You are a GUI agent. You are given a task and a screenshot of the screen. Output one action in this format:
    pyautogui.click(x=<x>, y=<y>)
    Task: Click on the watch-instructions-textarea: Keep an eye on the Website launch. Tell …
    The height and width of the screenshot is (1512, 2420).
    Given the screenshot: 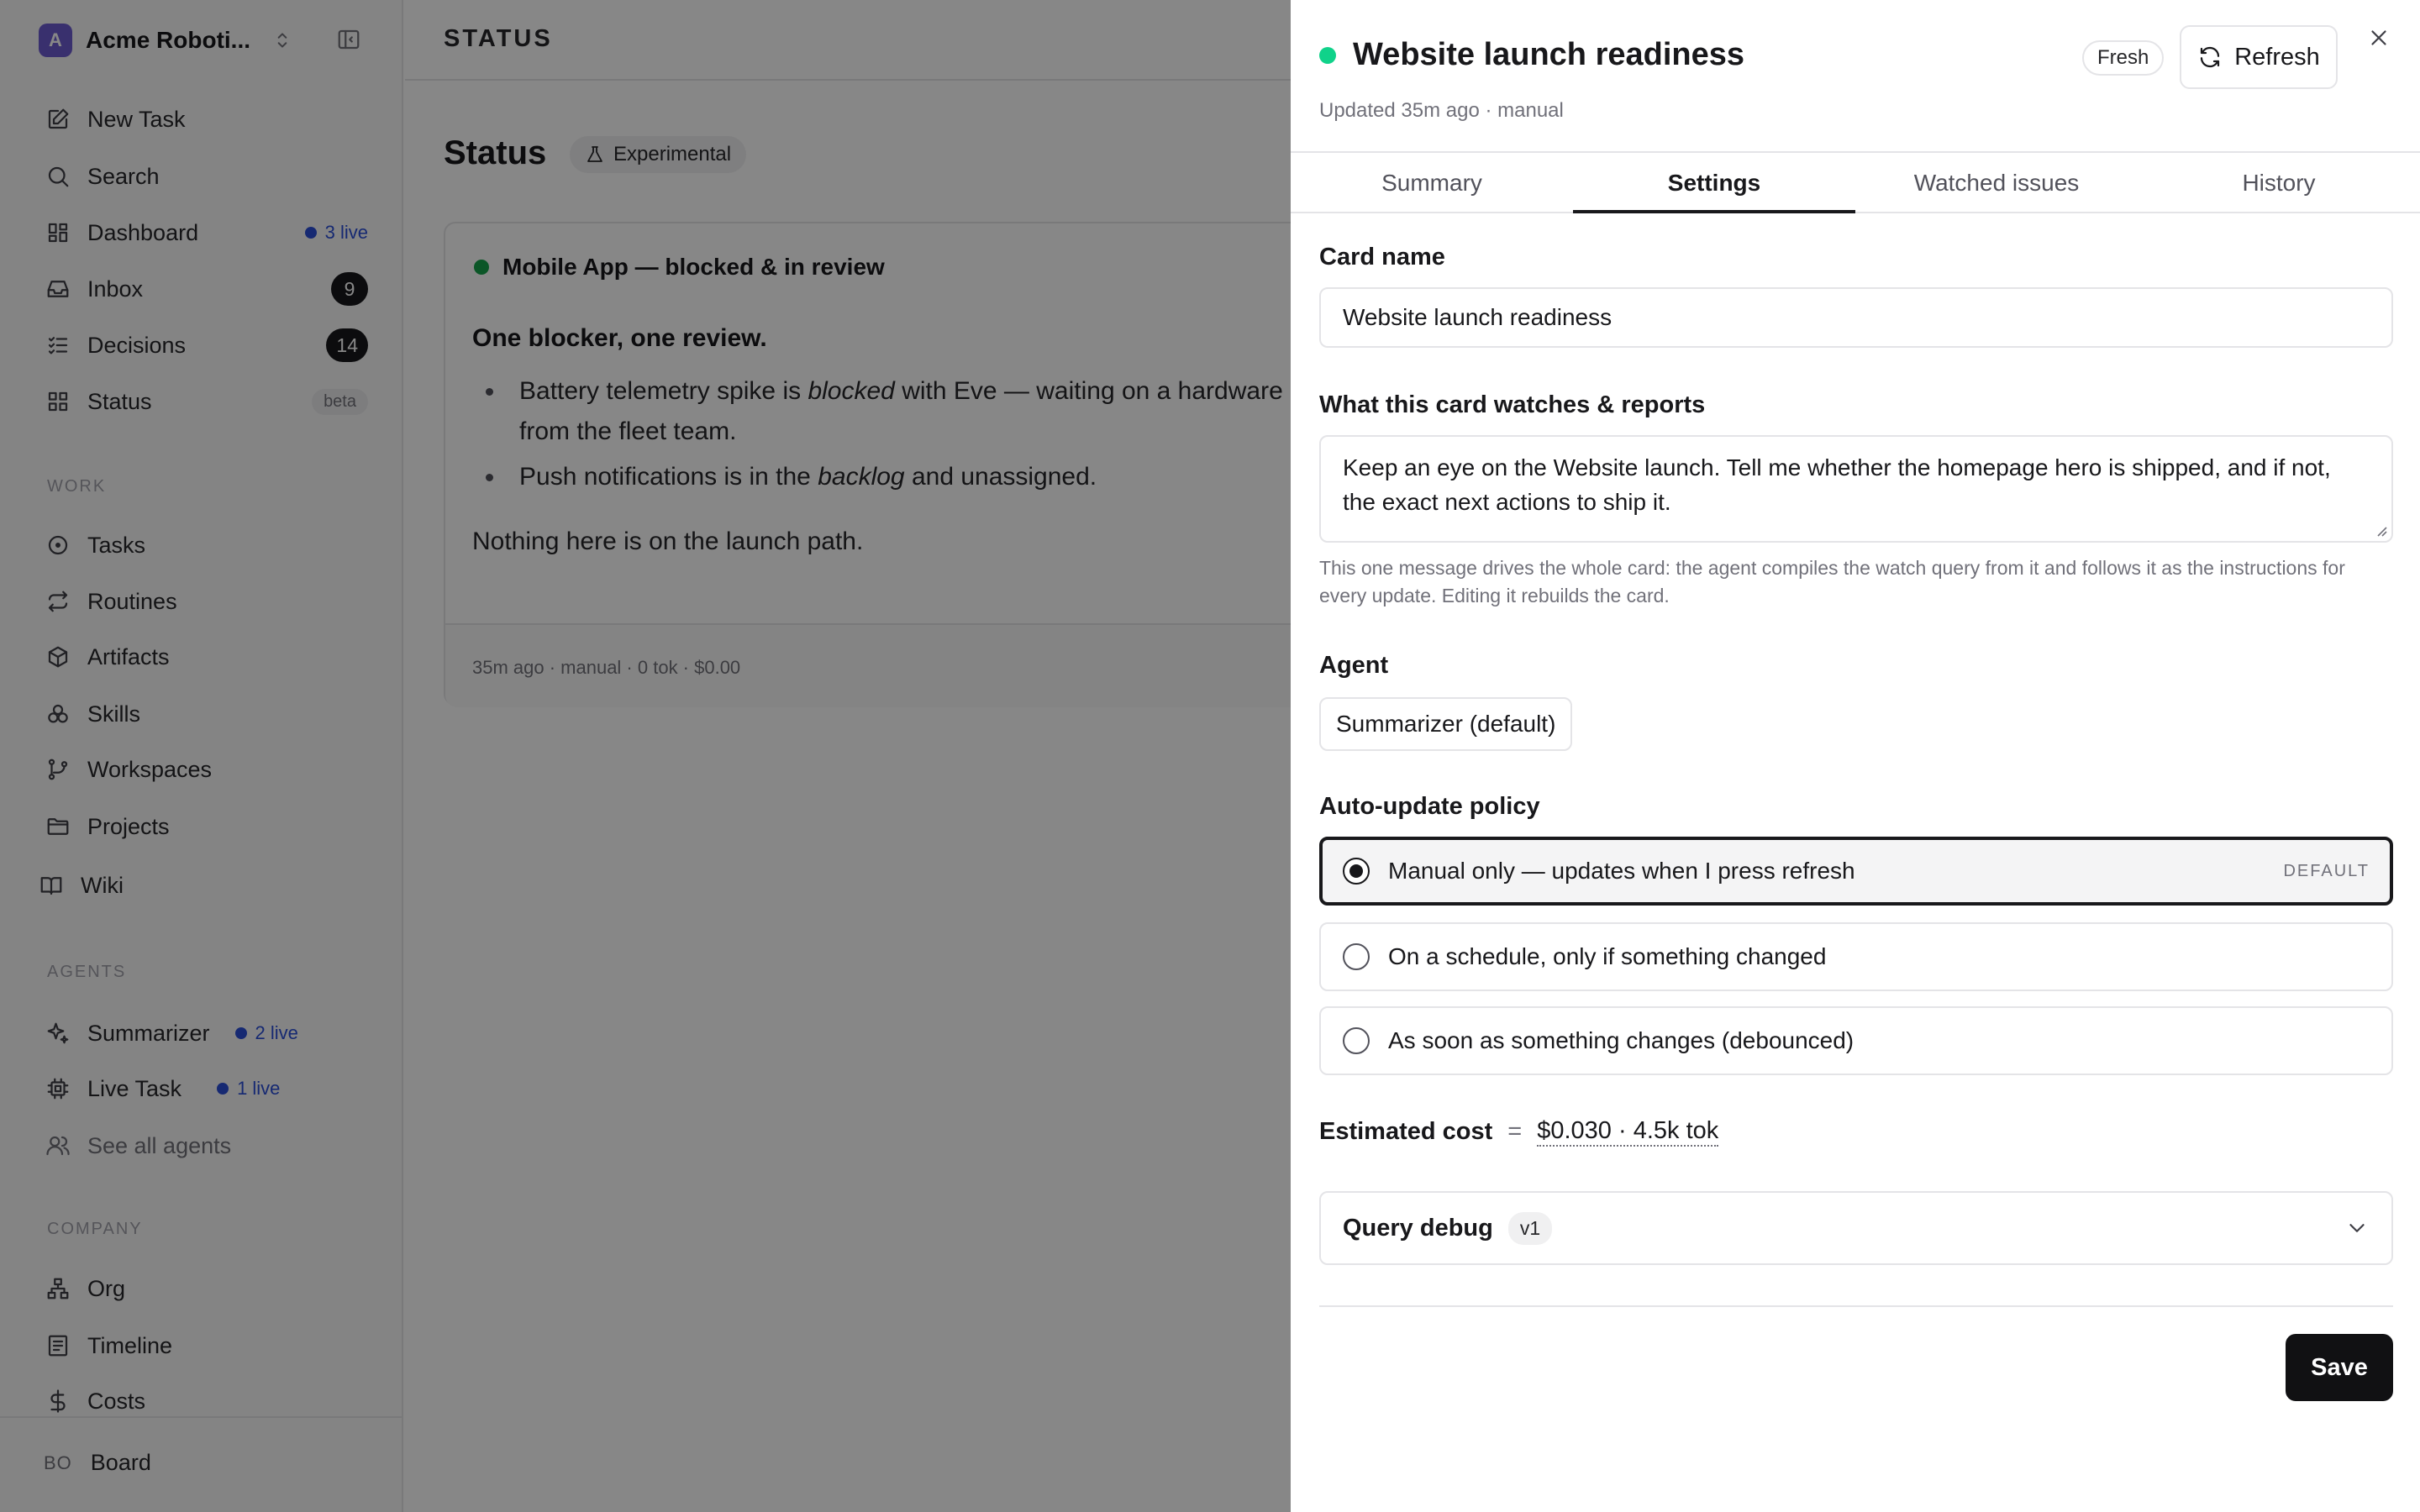 What is the action you would take?
    pyautogui.click(x=1856, y=489)
    